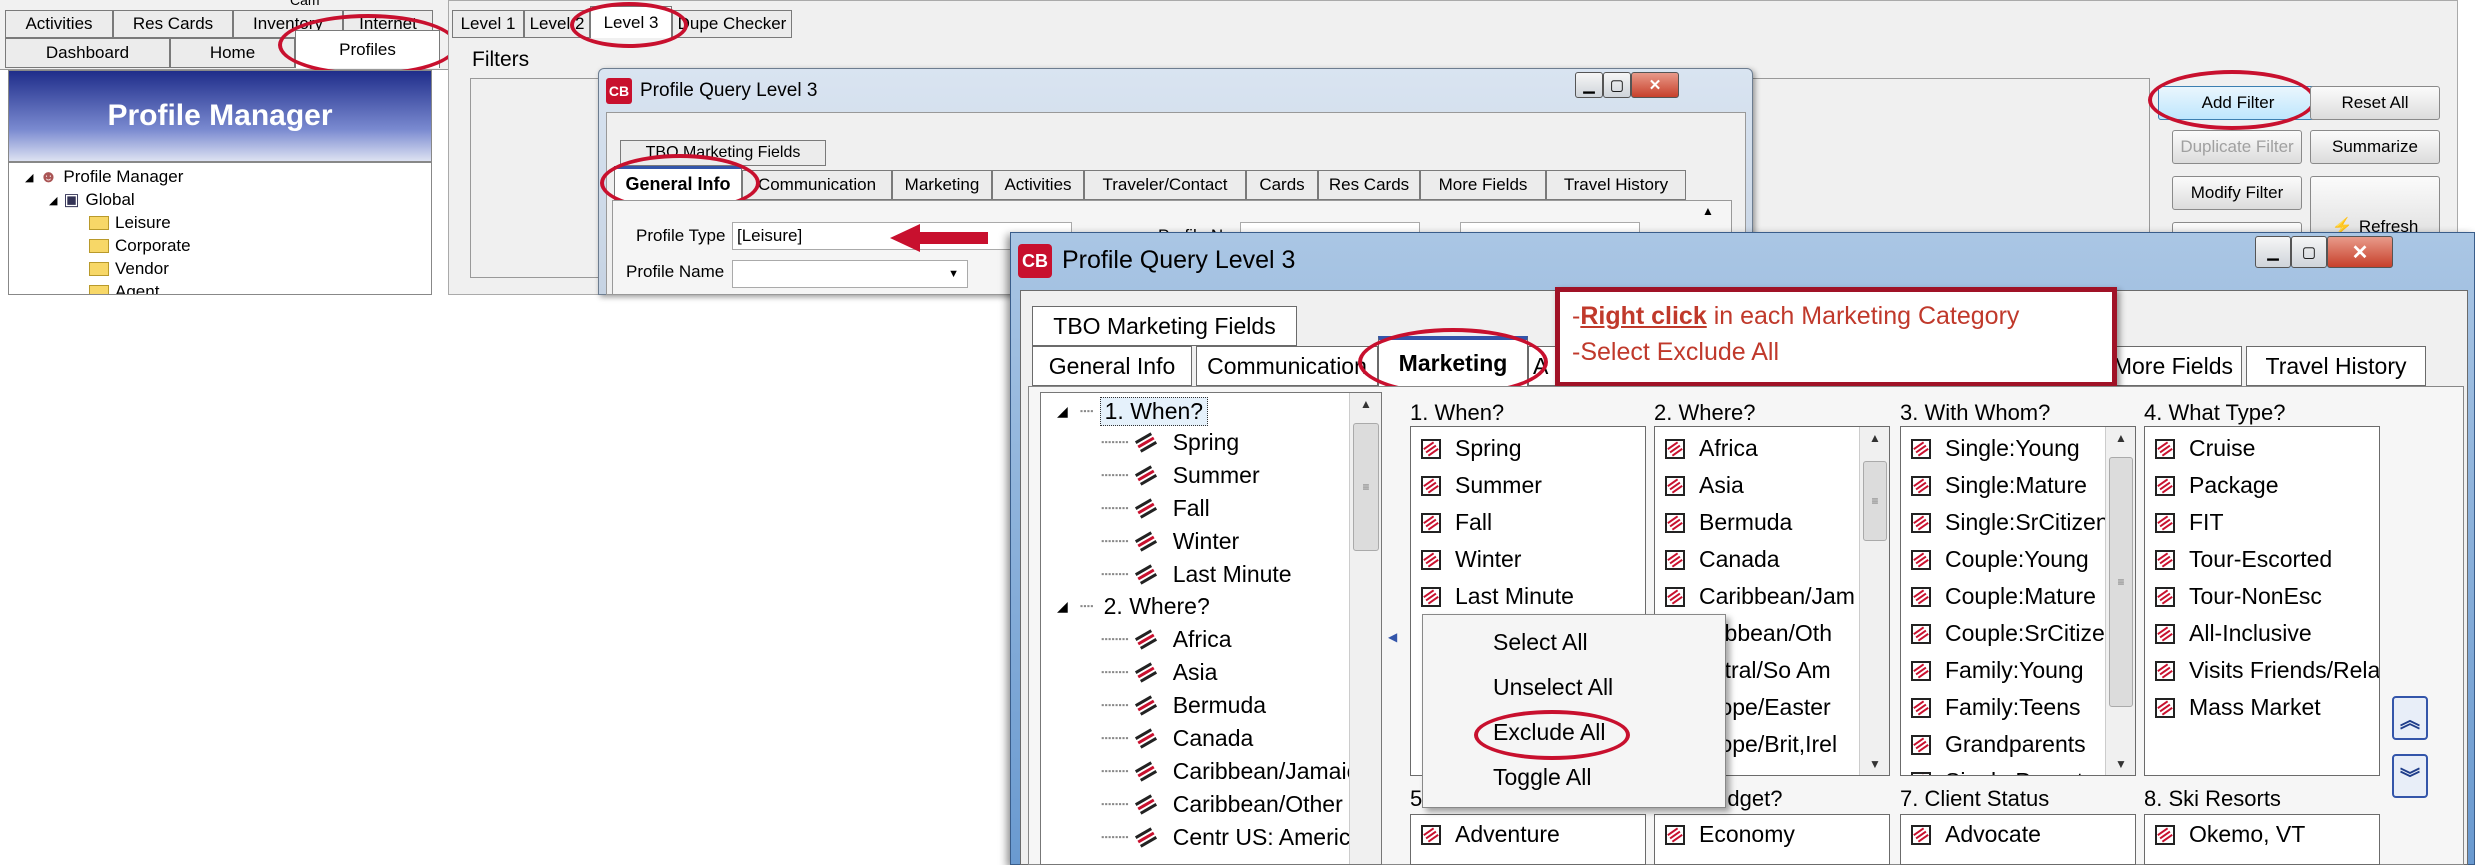  What do you see at coordinates (2237, 193) in the screenshot?
I see `modify-filter-button: Modify Filter` at bounding box center [2237, 193].